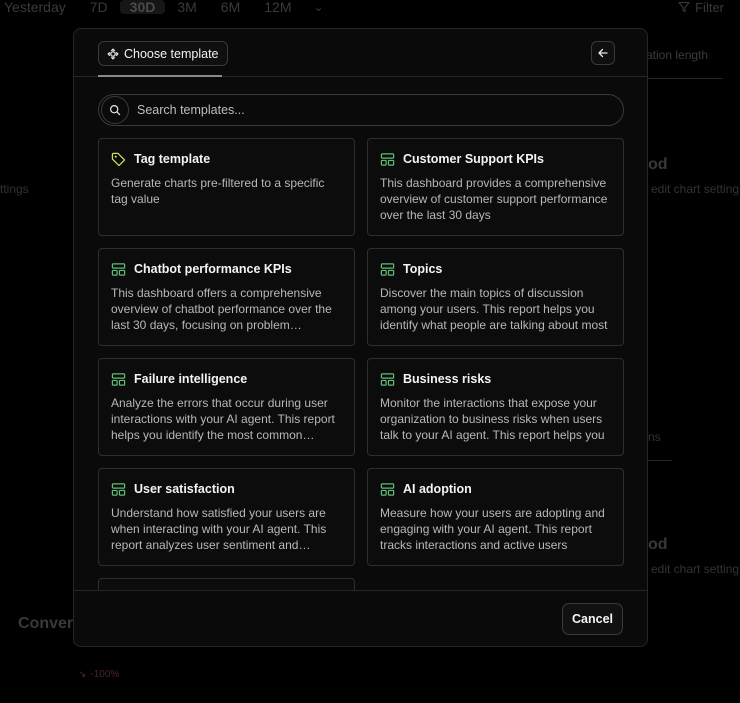 The width and height of the screenshot is (740, 703). Describe the element at coordinates (674, 55) in the screenshot. I see `bg-tab-label: sation length` at that location.